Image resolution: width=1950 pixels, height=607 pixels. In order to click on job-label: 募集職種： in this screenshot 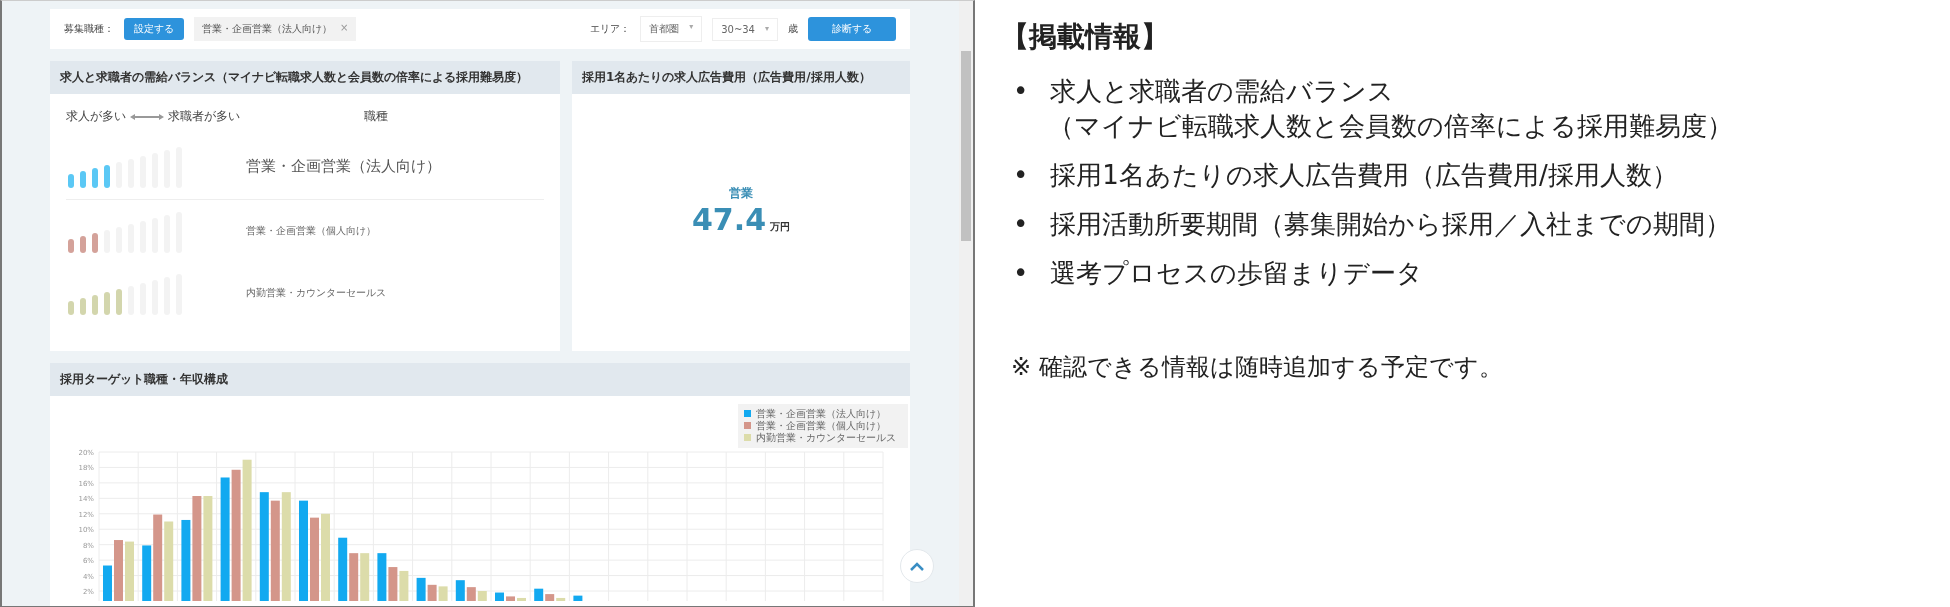, I will do `click(89, 29)`.